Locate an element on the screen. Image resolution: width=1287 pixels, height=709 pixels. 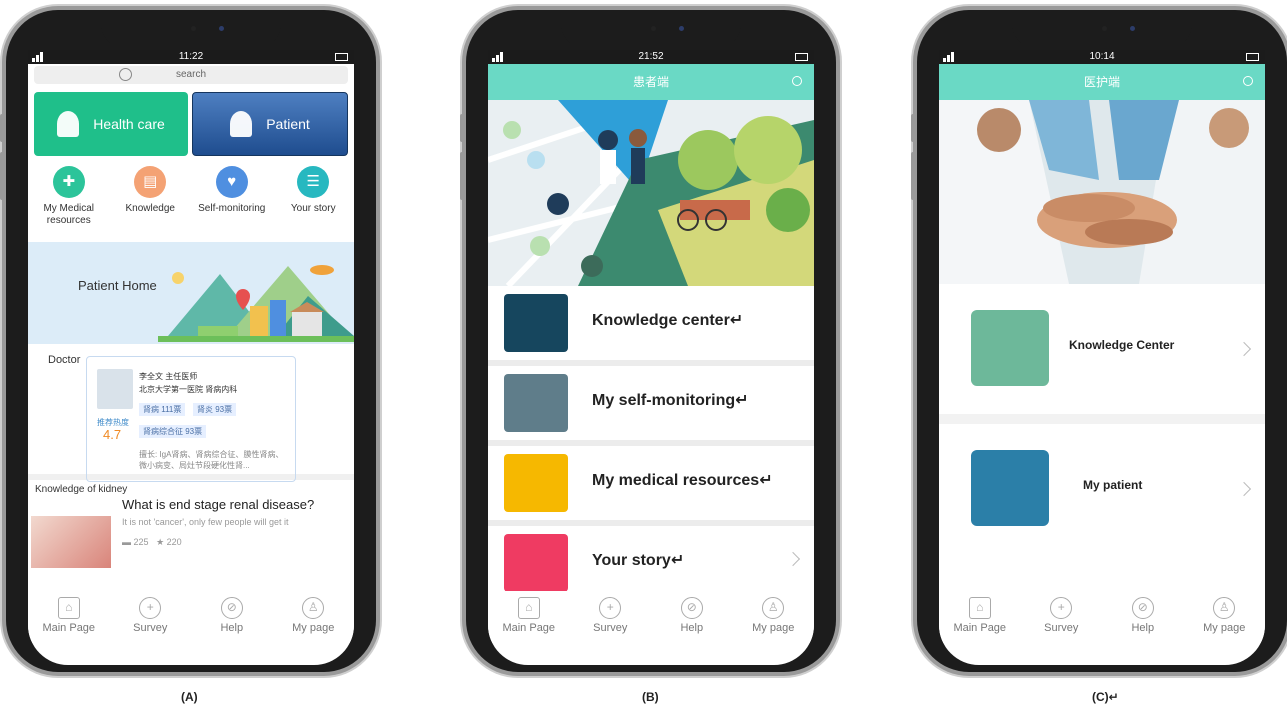
star-count: 220 is located at coordinates (174, 542).